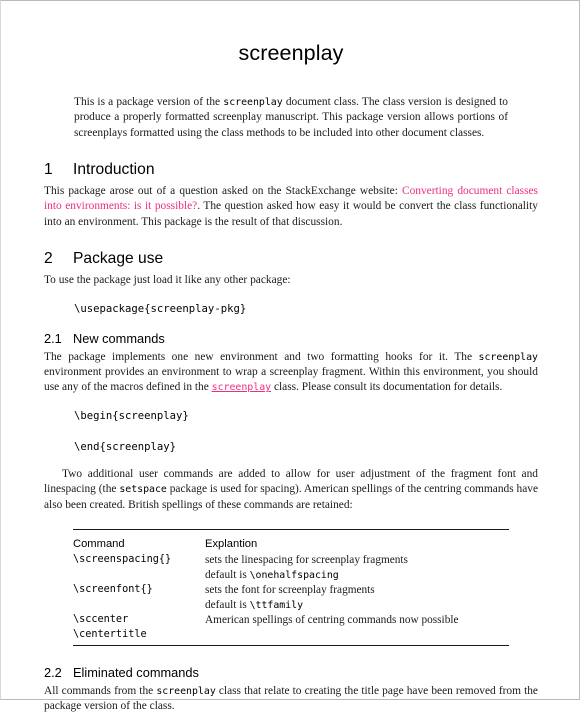  What do you see at coordinates (99, 543) in the screenshot?
I see `table-header-command: Command` at bounding box center [99, 543].